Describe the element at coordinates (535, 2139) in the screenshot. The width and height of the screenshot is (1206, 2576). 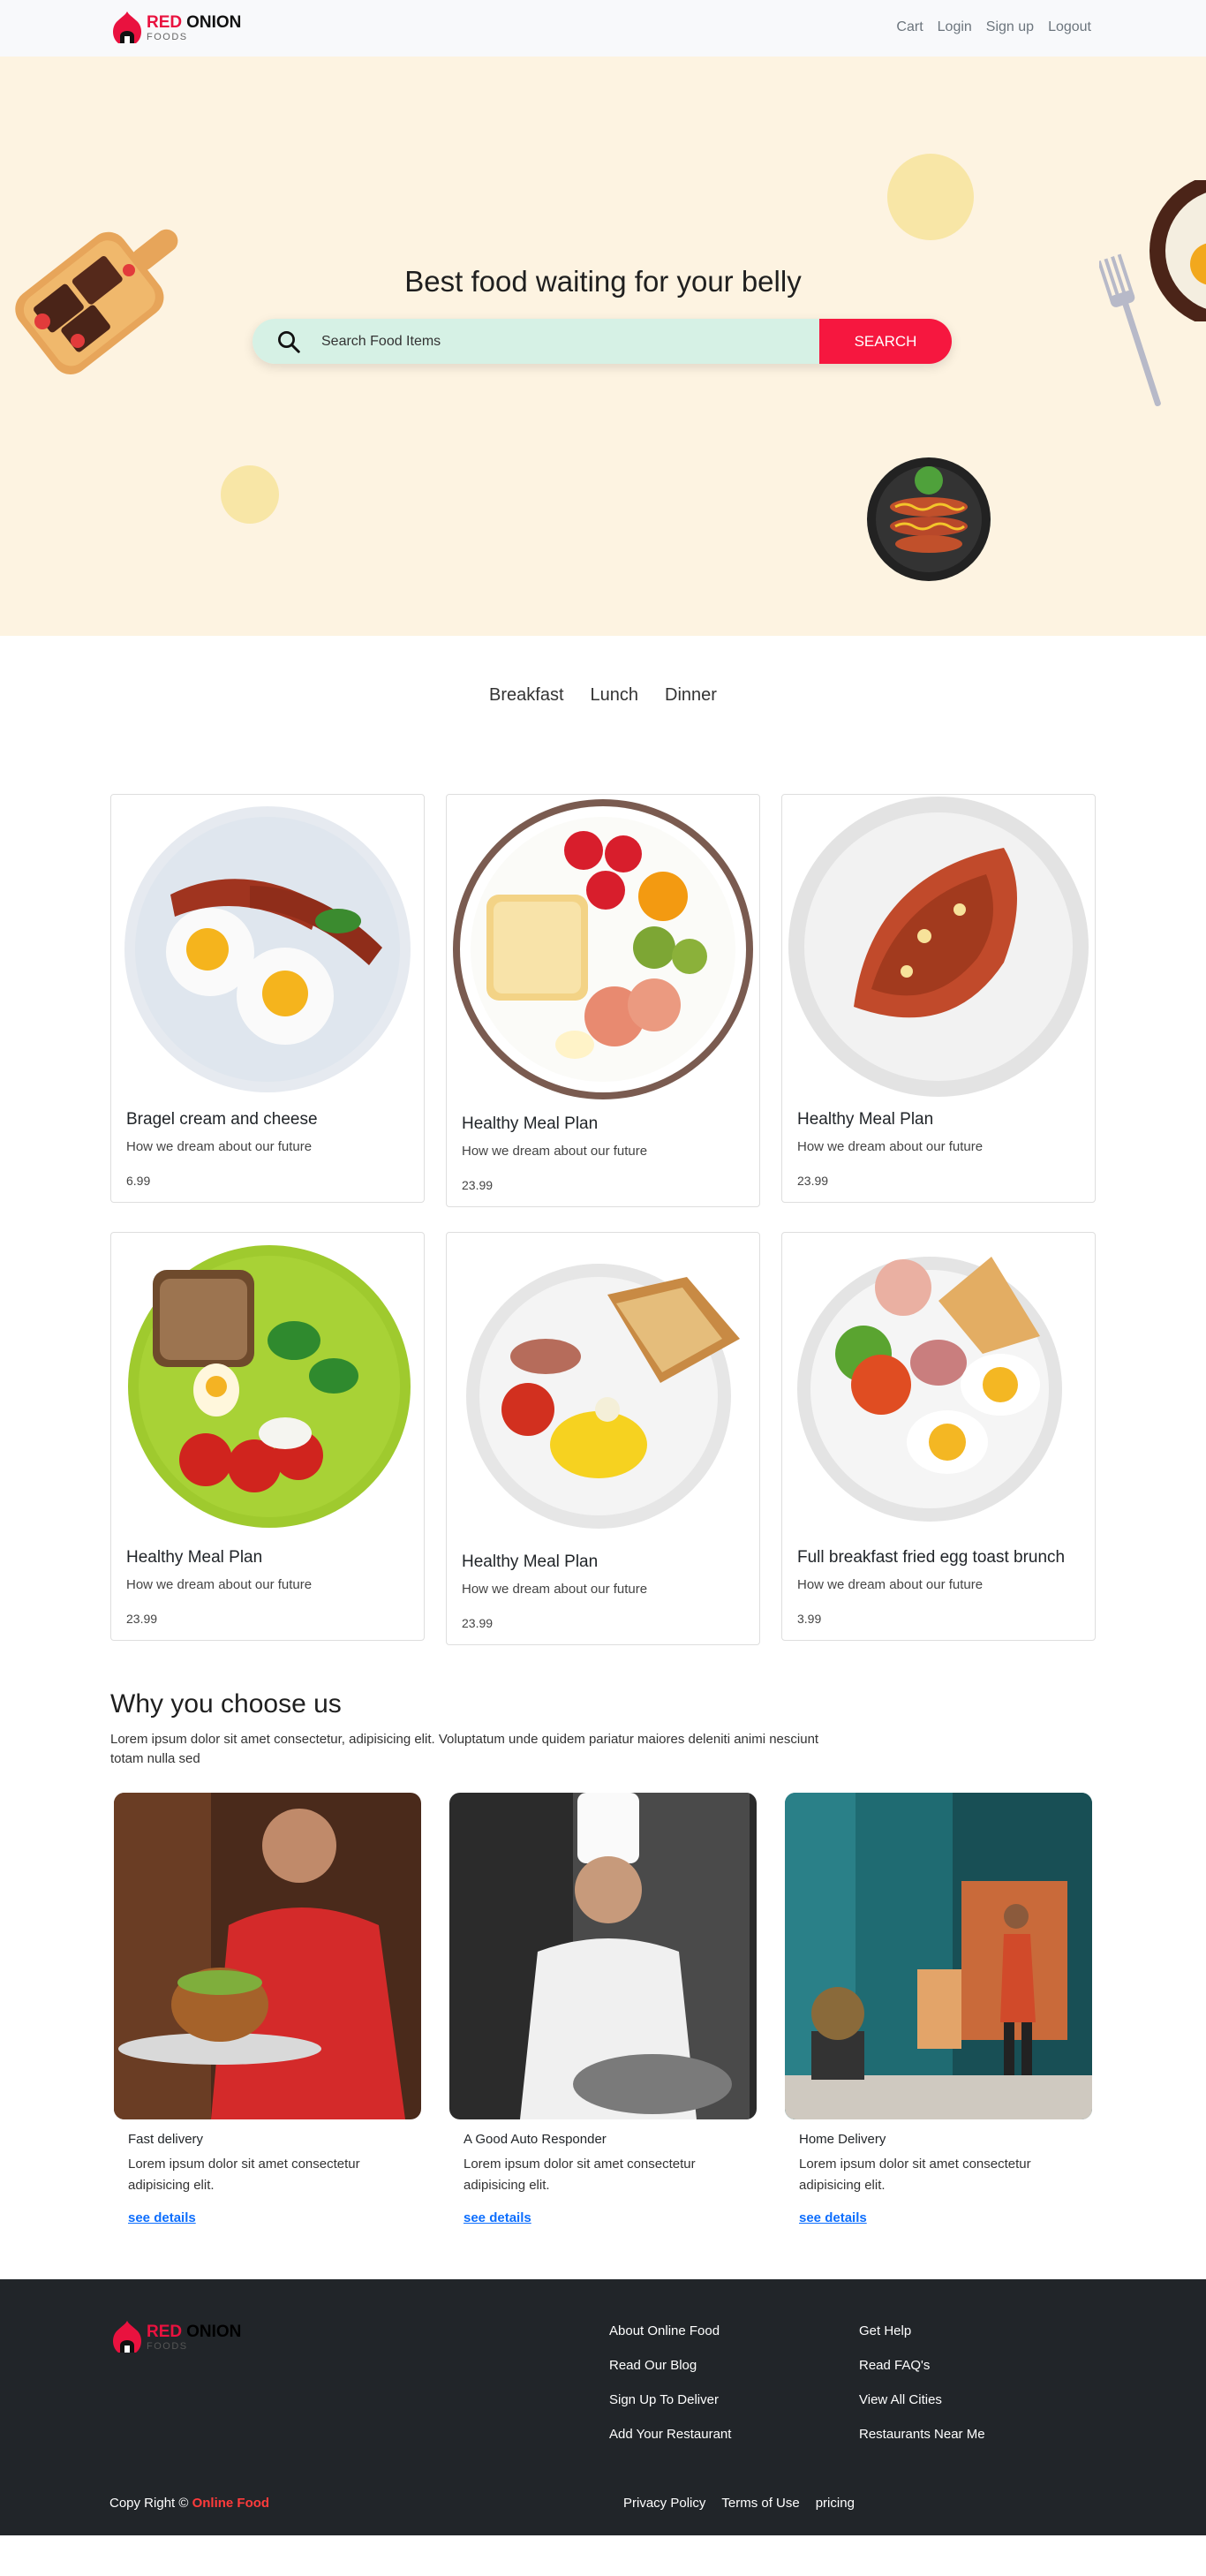
I see `feature-title: A Good Auto Responder` at that location.